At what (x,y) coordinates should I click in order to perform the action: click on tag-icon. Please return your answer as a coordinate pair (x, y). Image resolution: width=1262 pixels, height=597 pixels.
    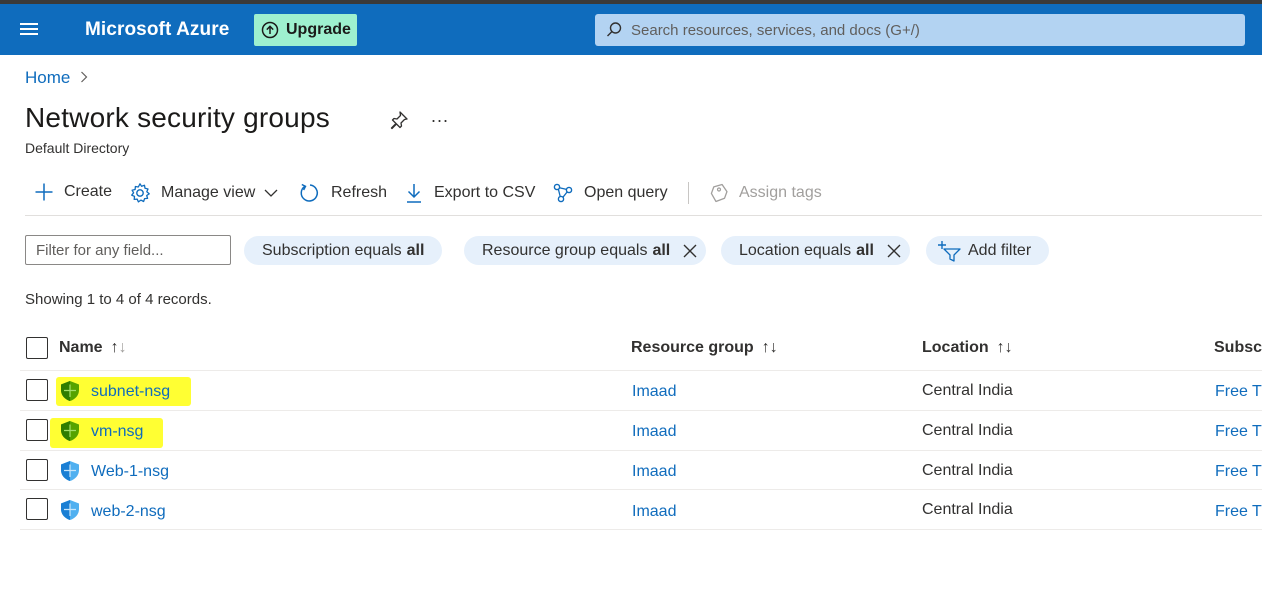
    Looking at the image, I should click on (719, 193).